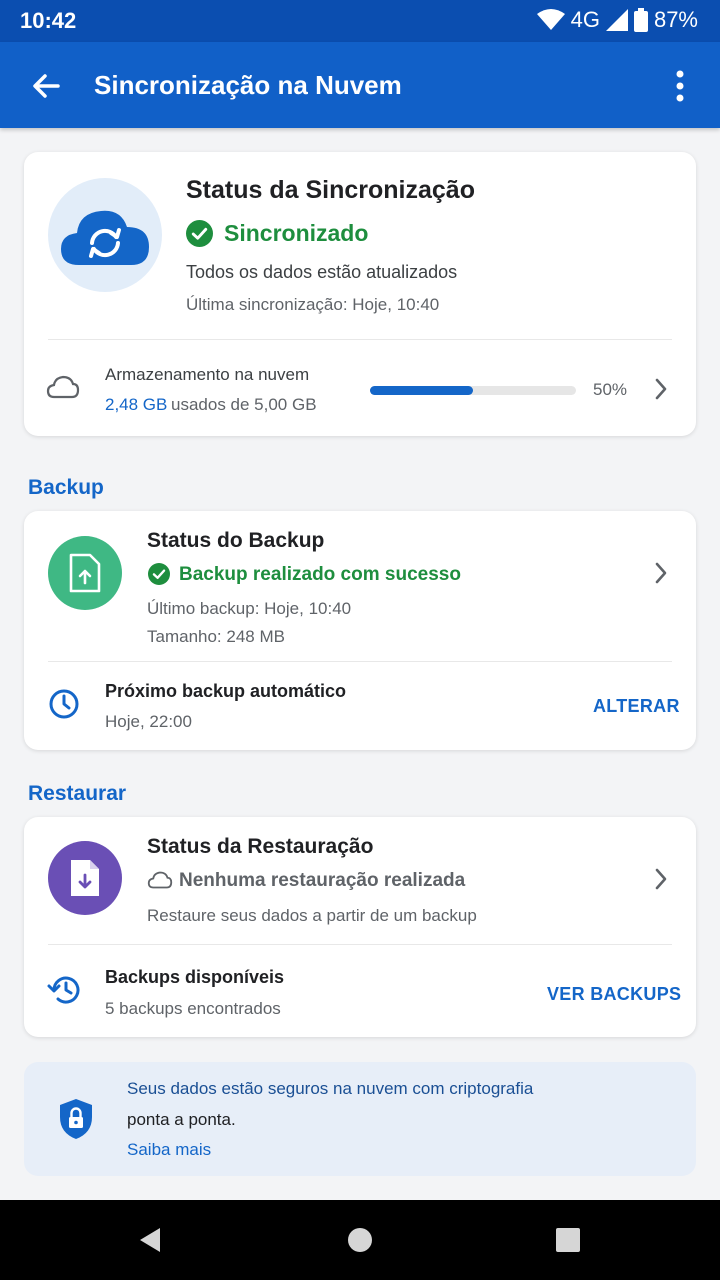 This screenshot has width=720, height=1280. Describe the element at coordinates (360, 661) in the screenshot. I see `backup-divider` at that location.